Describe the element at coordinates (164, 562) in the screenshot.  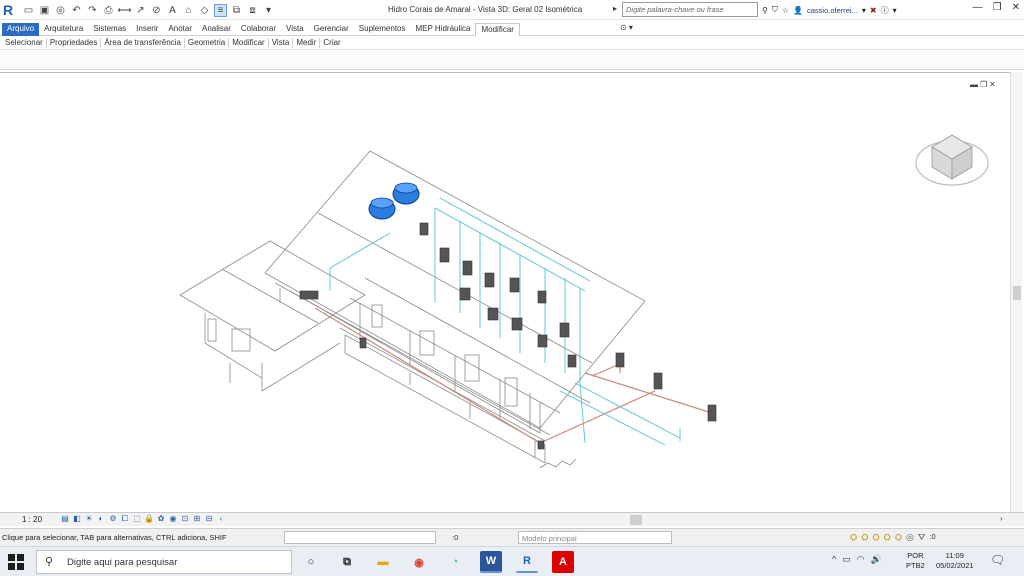
I see `taskbar-search-box: ⚲ Digite aqui para pesquisar` at that location.